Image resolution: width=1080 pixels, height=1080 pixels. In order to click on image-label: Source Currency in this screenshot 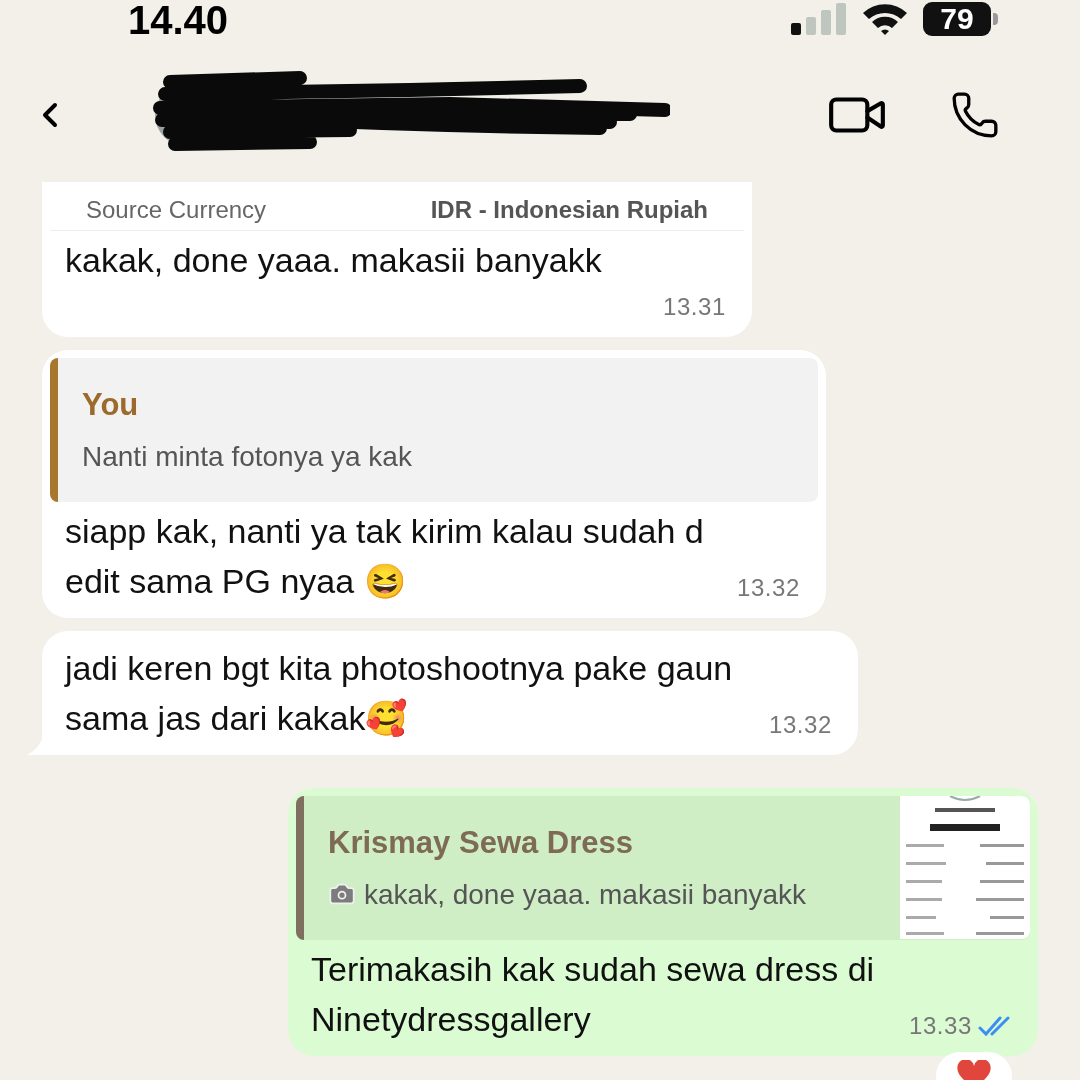, I will do `click(176, 210)`.